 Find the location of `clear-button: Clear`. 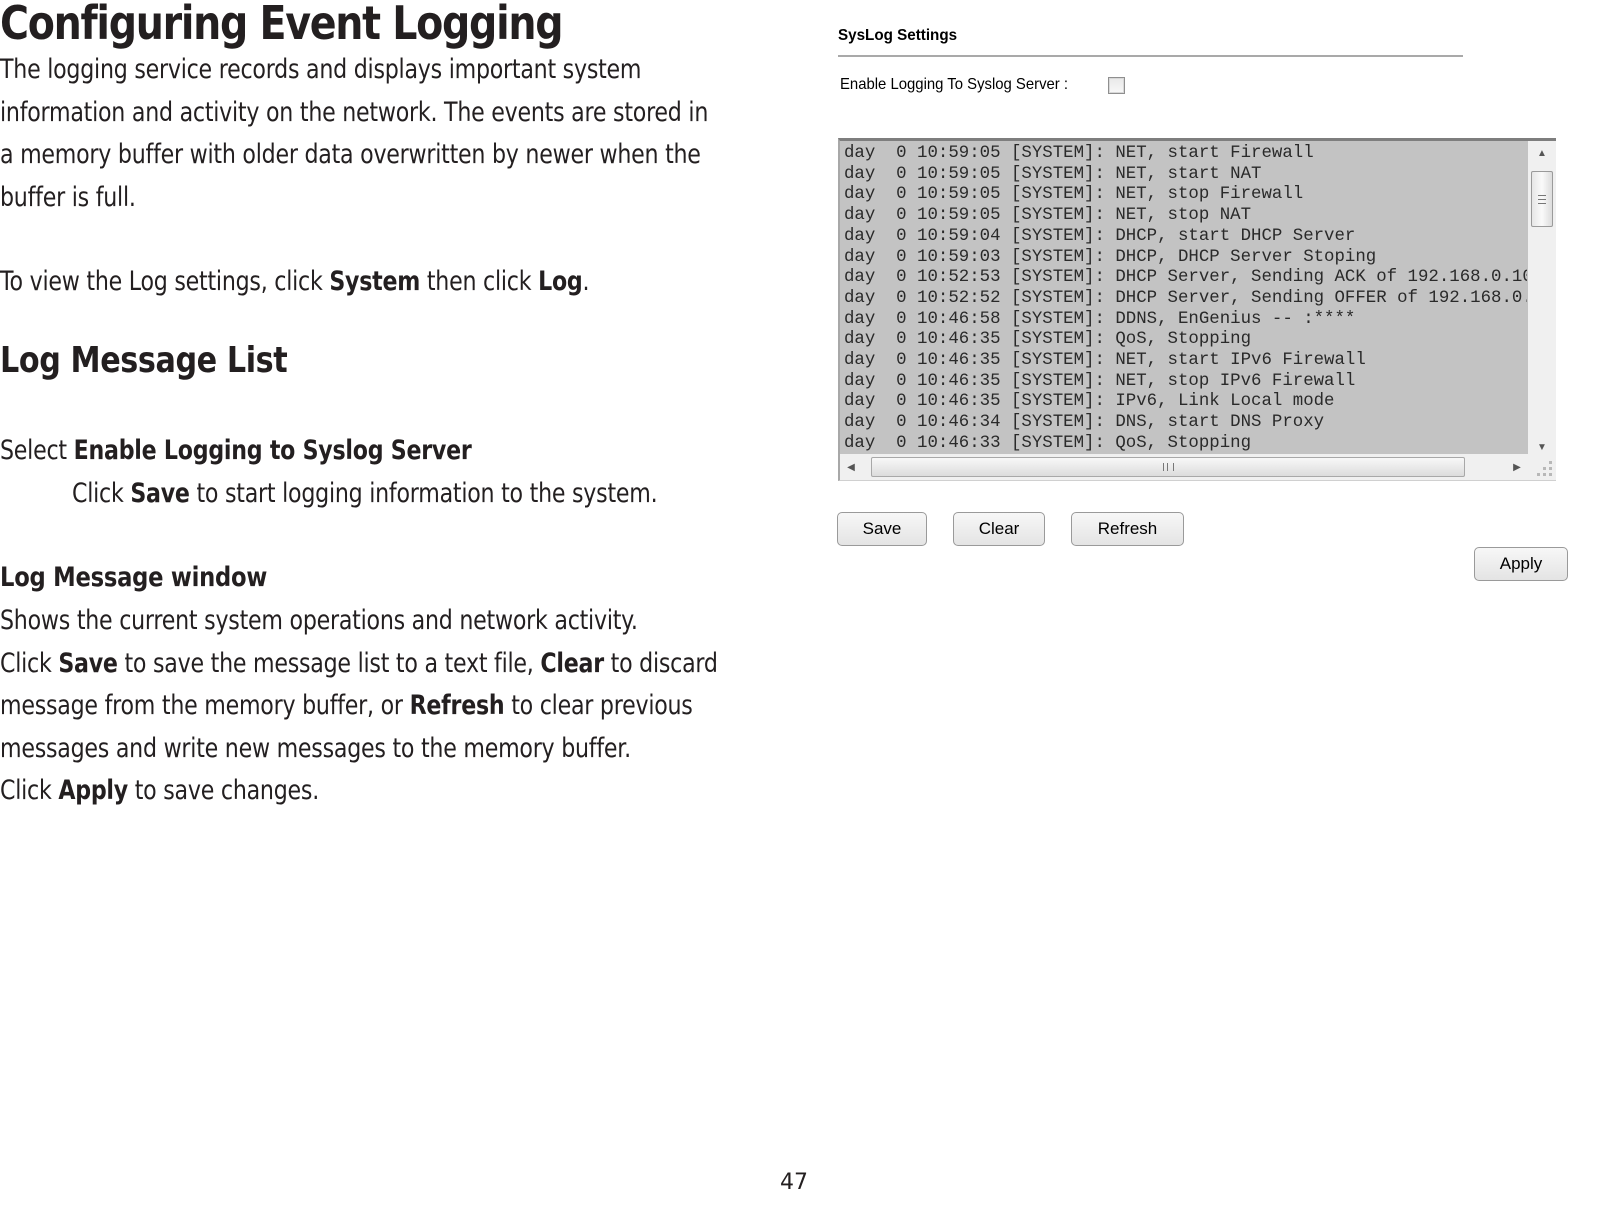

clear-button: Clear is located at coordinates (999, 529).